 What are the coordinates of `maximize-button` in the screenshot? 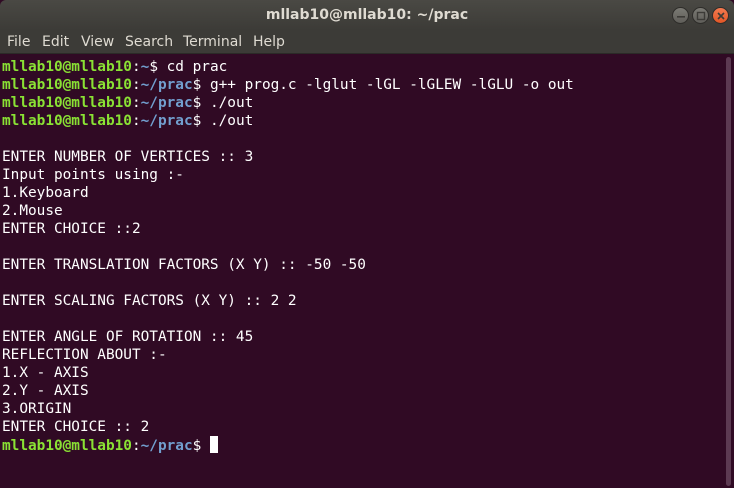 It's located at (700, 15).